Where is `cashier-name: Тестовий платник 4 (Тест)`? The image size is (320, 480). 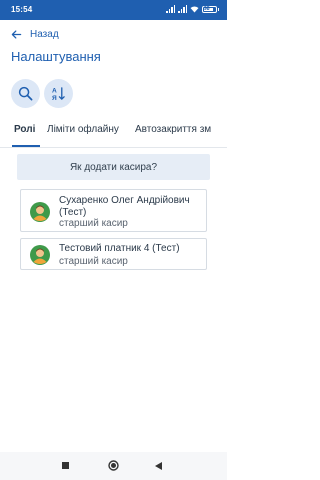
cashier-name: Тестовий платник 4 (Тест) is located at coordinates (119, 248).